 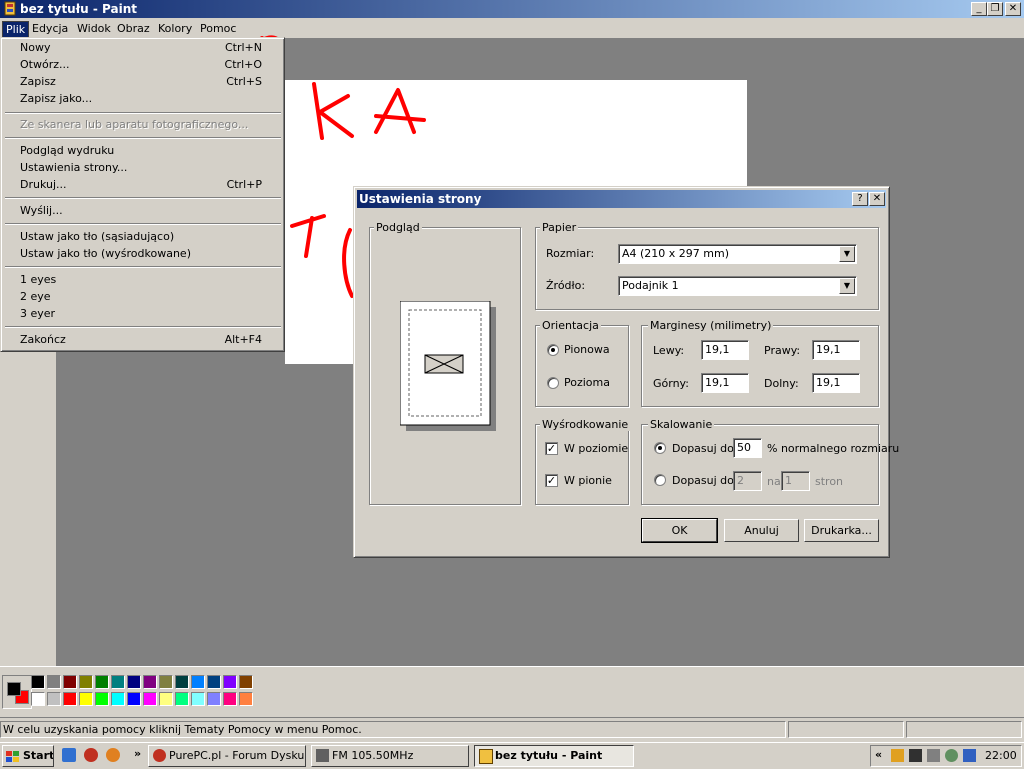 I want to click on fit-to-pages-label: Dopasuj do:, so click(x=705, y=480).